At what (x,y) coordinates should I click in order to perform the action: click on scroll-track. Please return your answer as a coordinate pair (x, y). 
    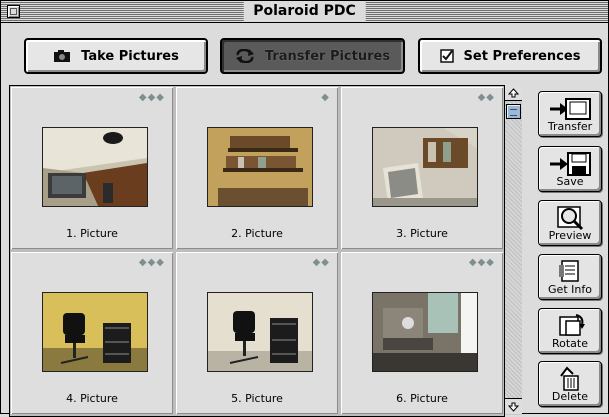
    Looking at the image, I should click on (513, 250).